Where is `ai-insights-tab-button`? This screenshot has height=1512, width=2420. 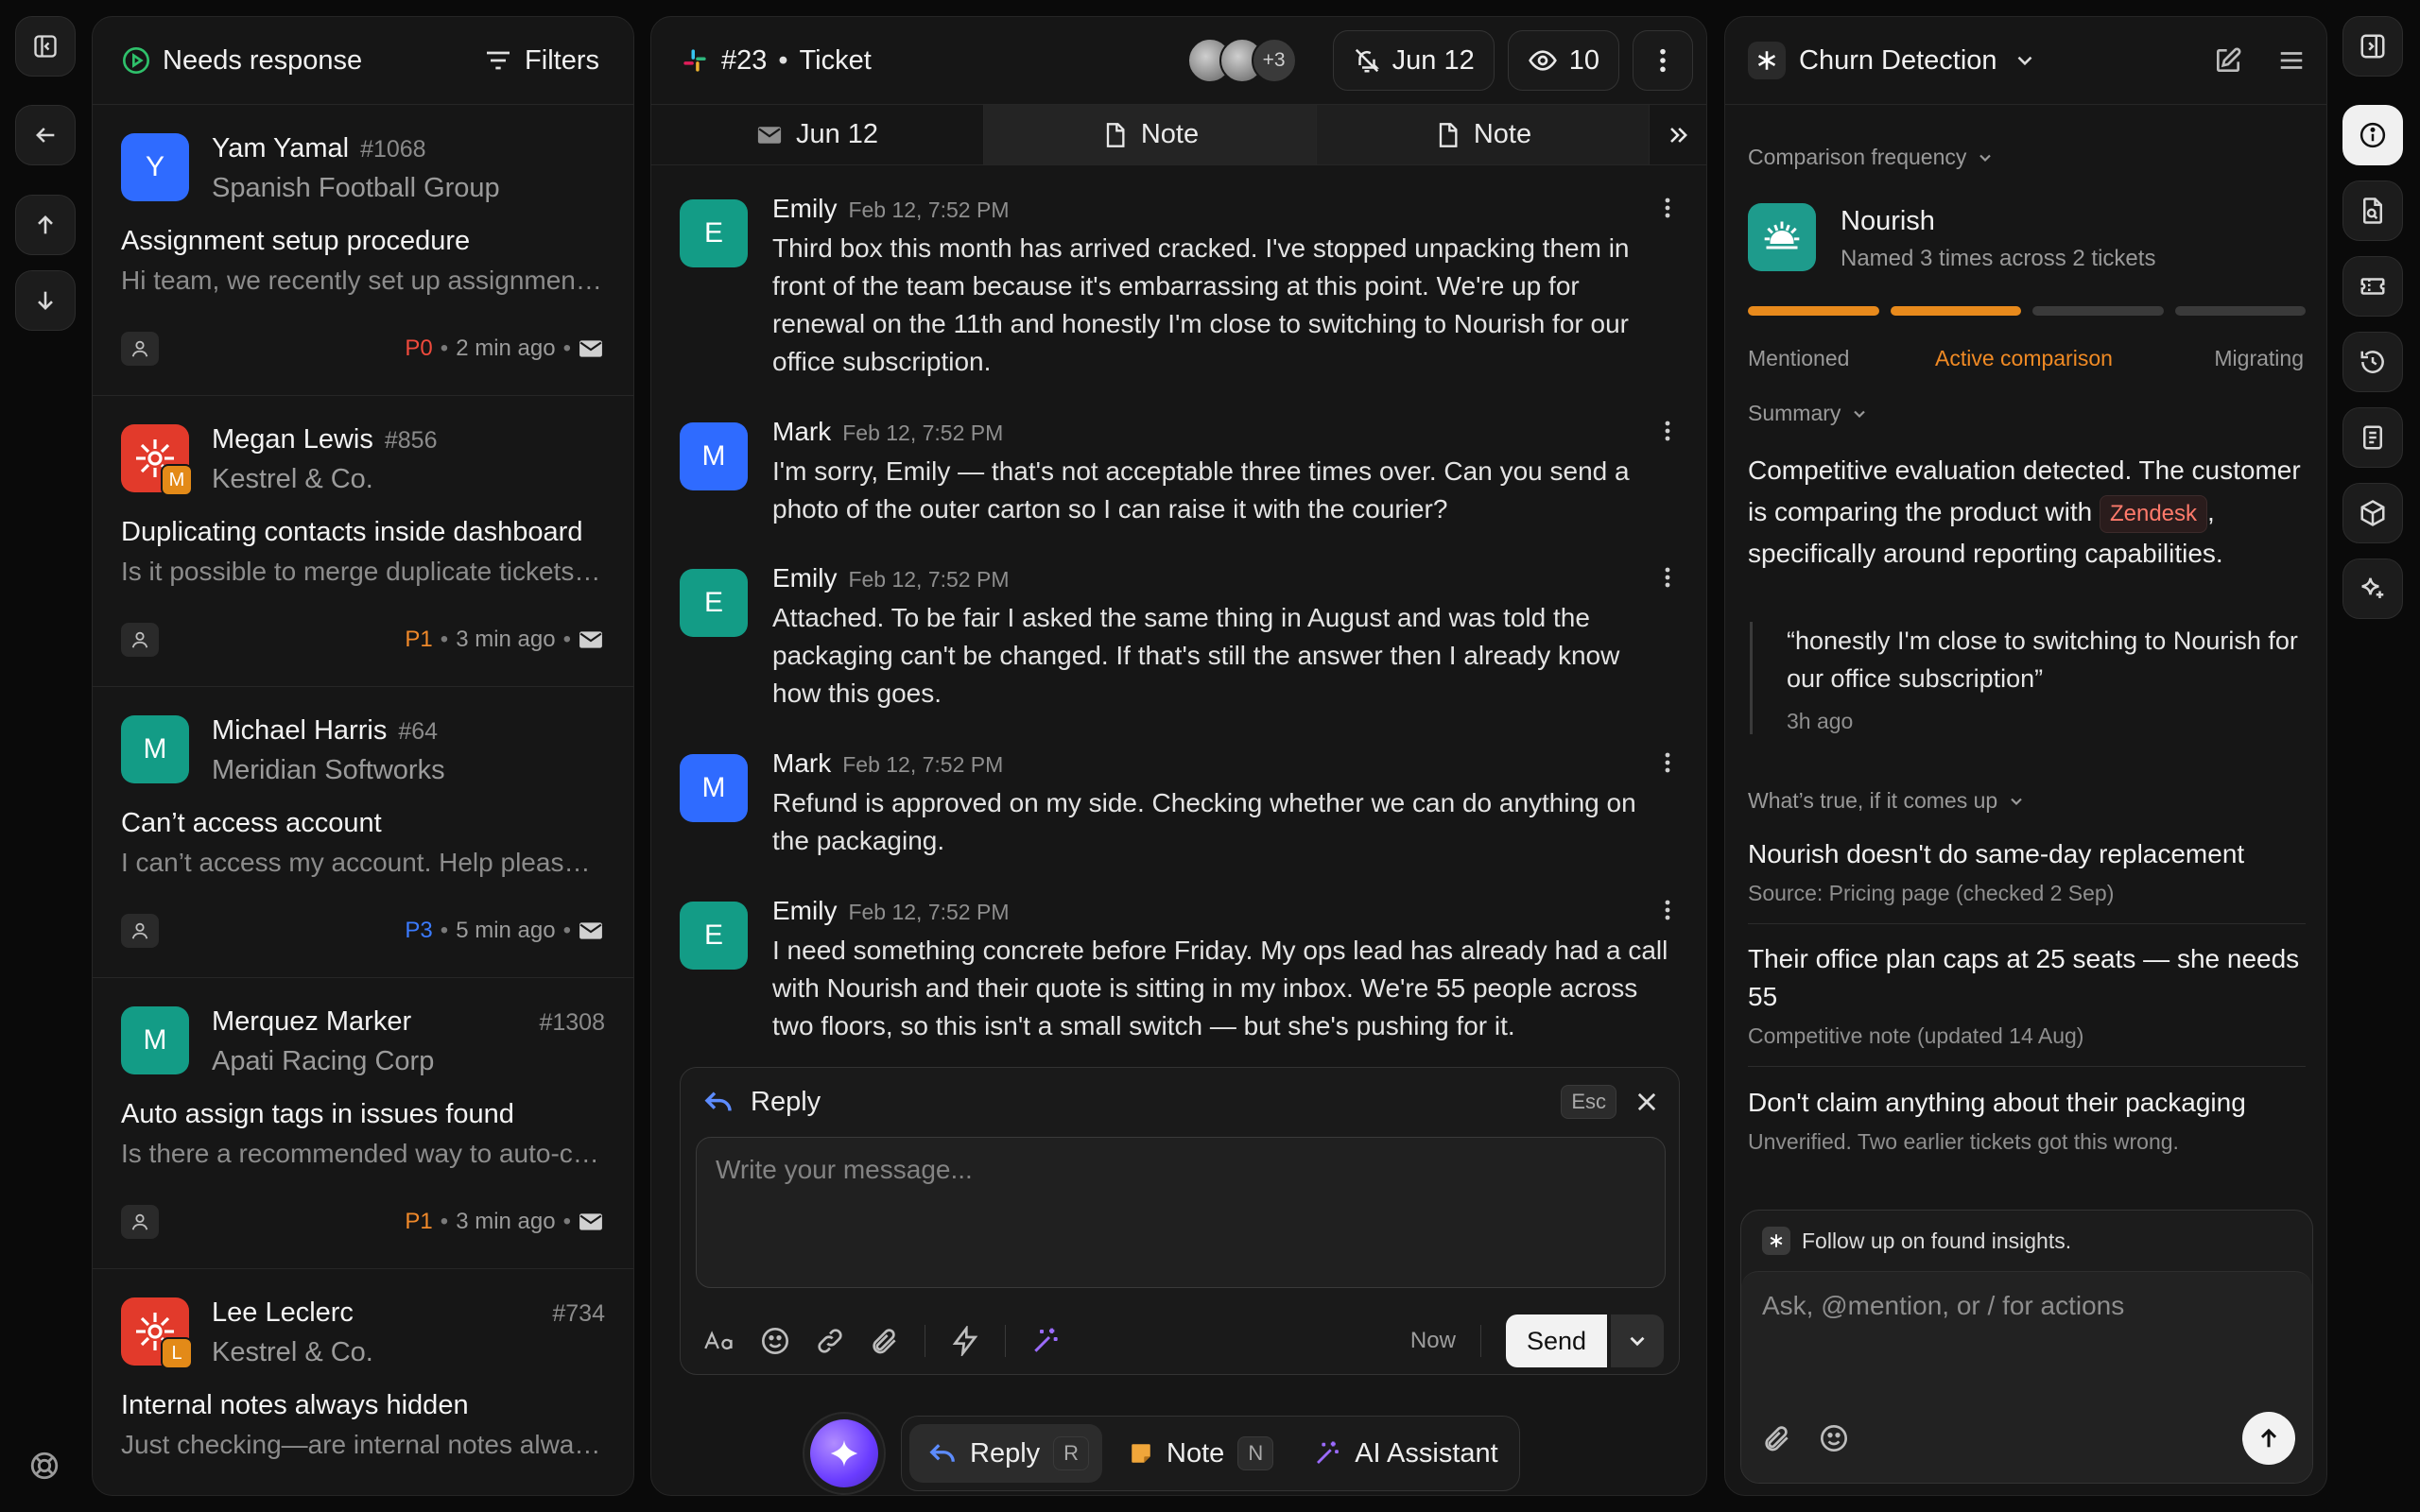 ai-insights-tab-button is located at coordinates (2373, 588).